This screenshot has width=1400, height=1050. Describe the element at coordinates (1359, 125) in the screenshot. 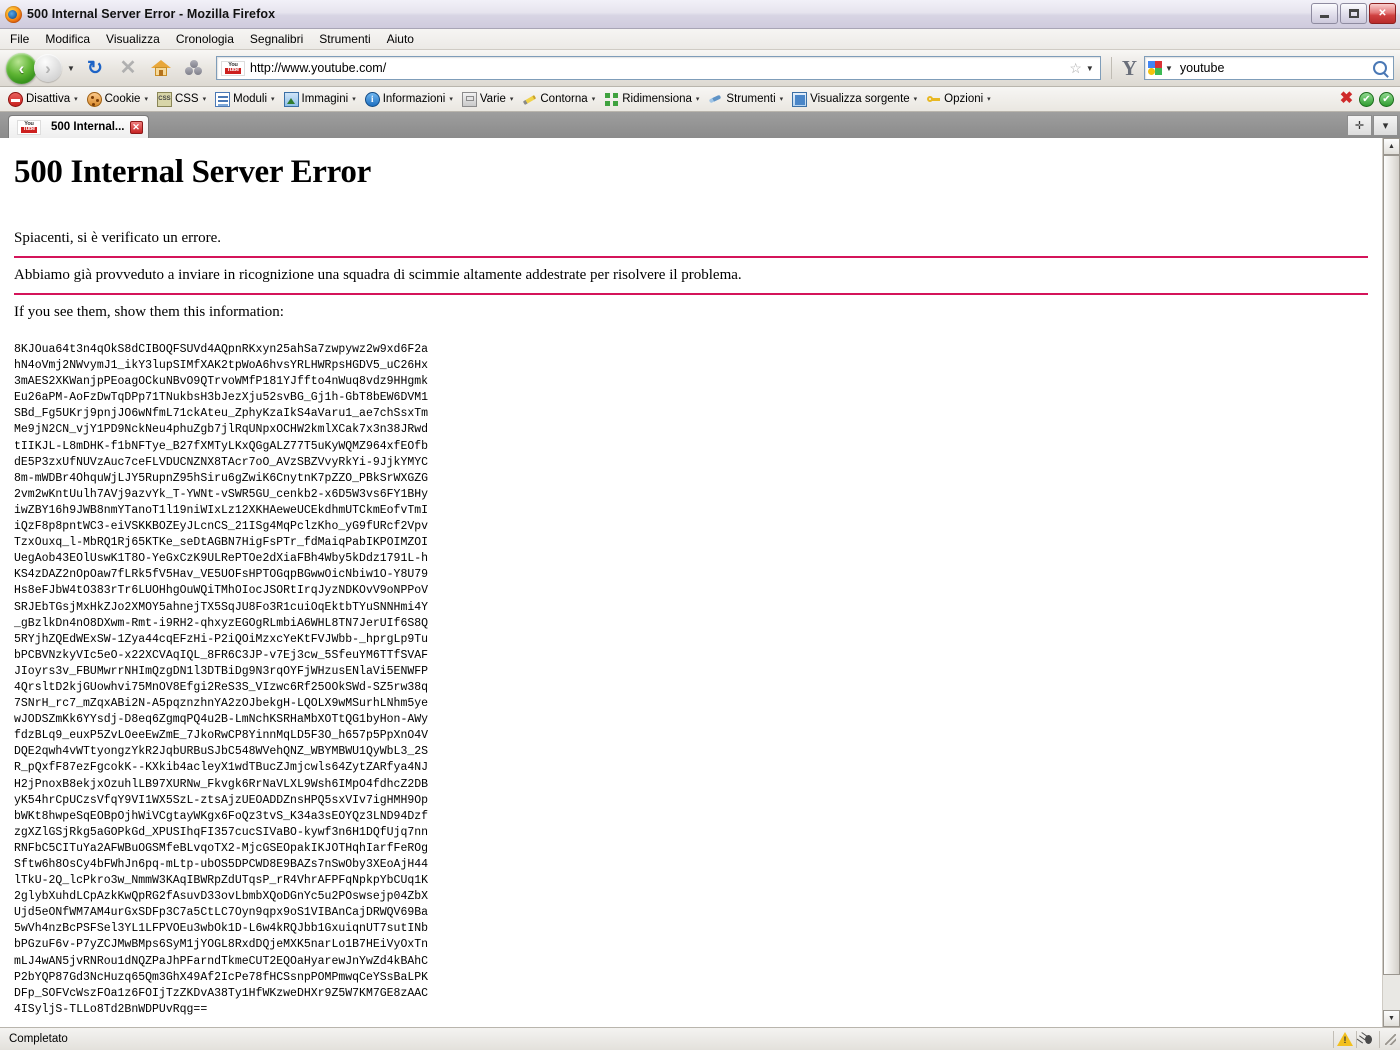

I see `new-tab-button: ✛` at that location.